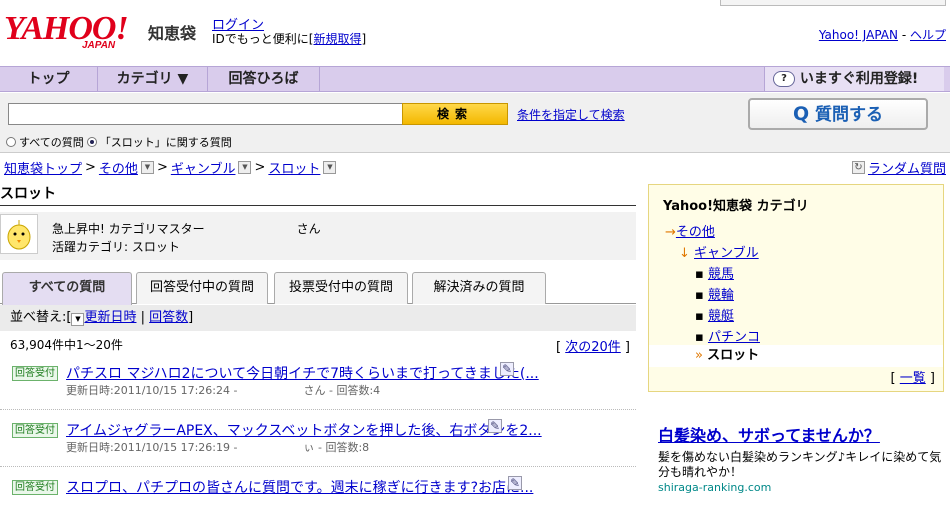  I want to click on scope-category-radio, so click(91, 142).